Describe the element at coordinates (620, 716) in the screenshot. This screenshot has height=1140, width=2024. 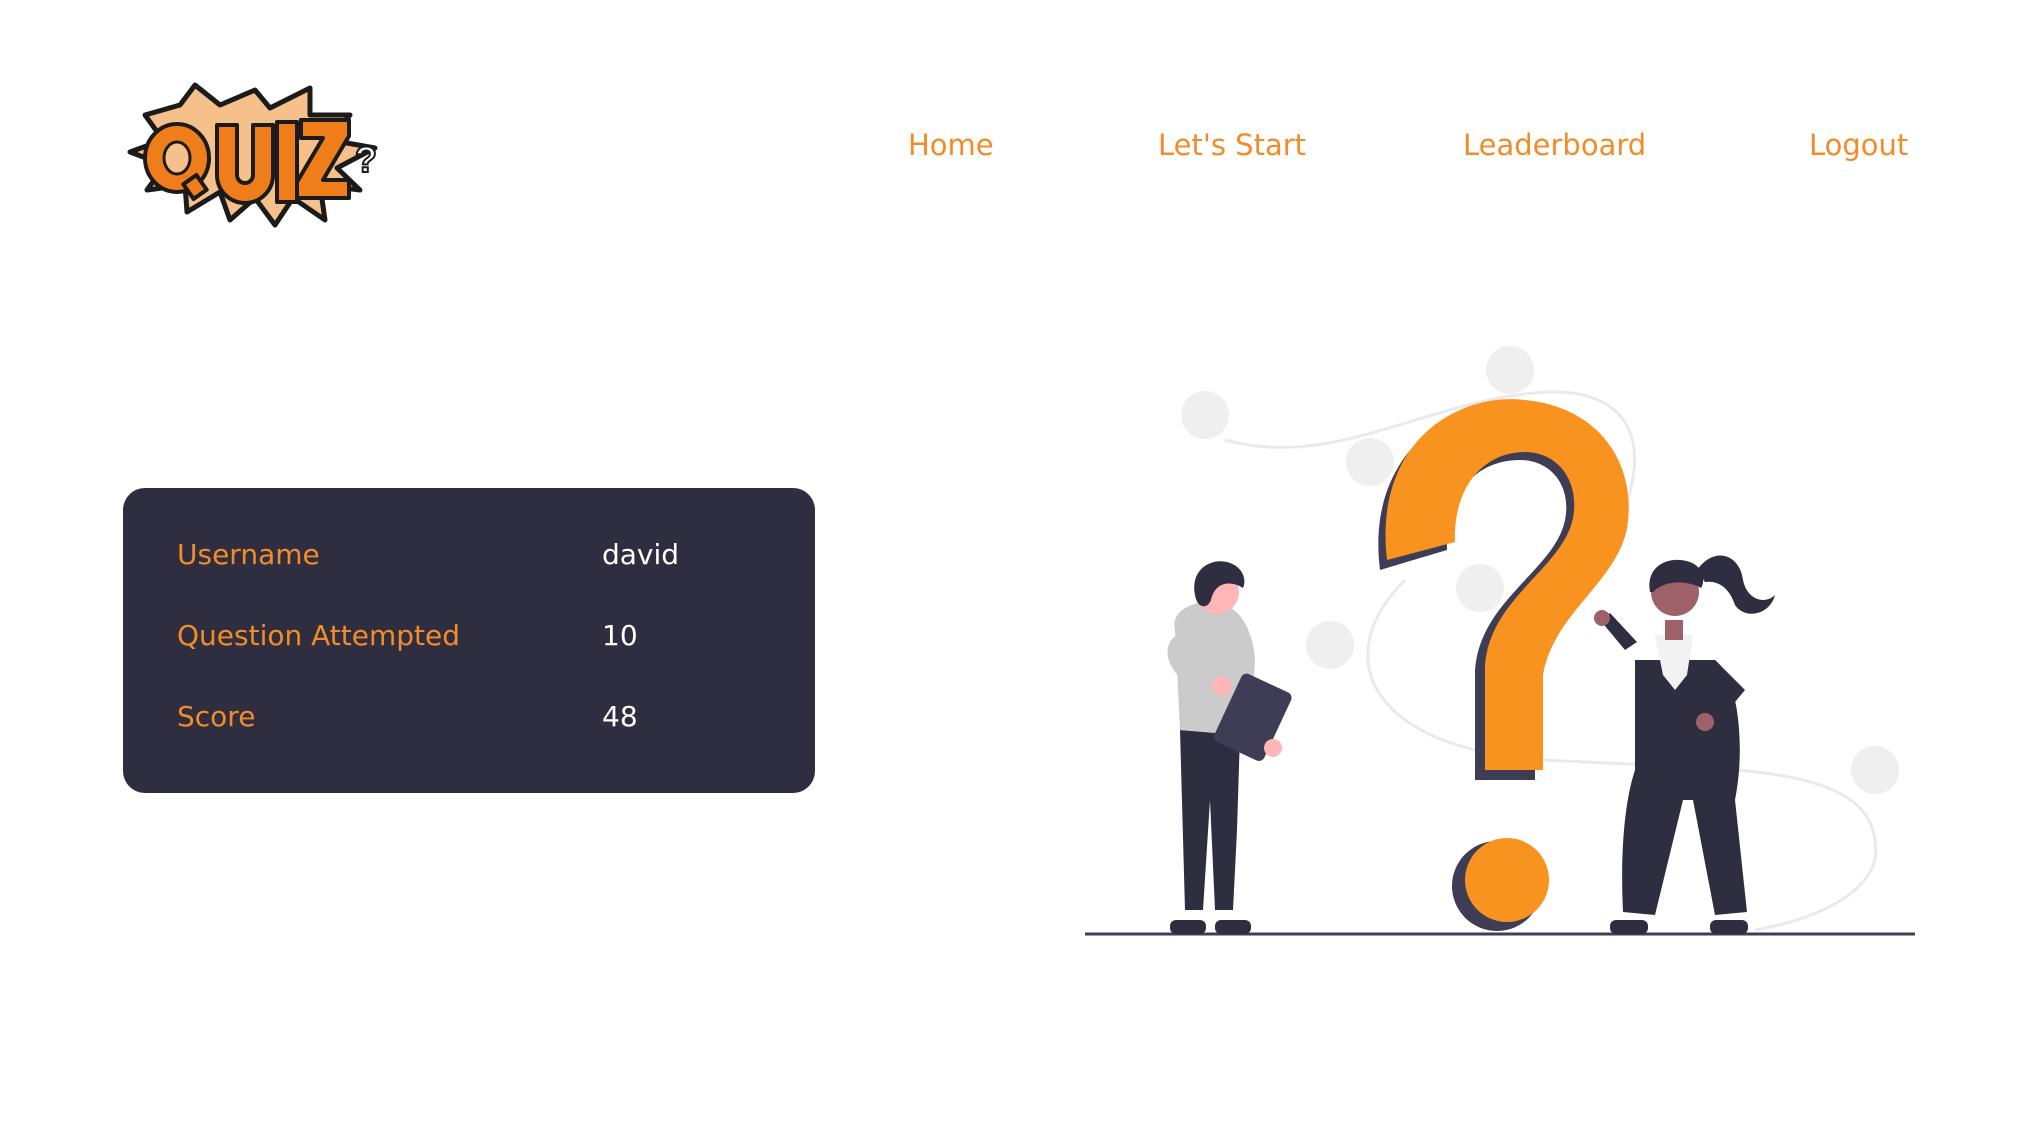
I see `score-value: 48` at that location.